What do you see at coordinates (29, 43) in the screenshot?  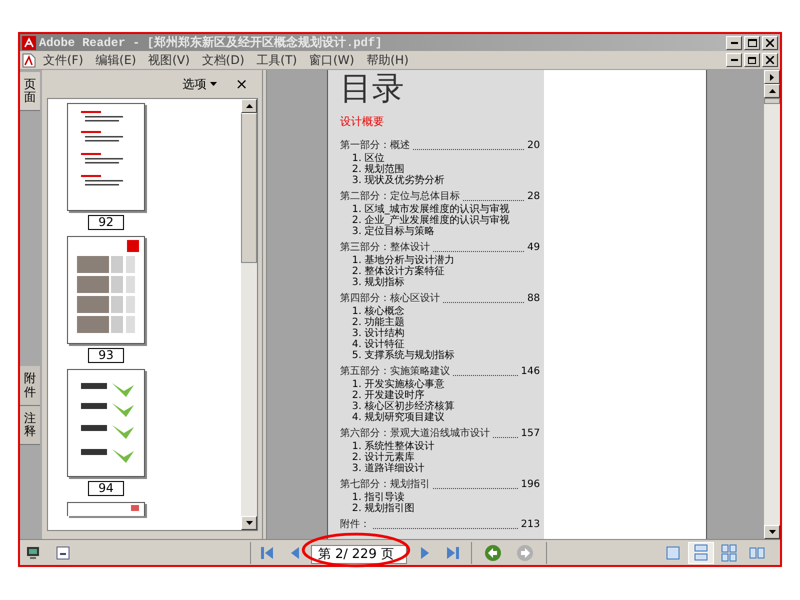 I see `app-logo-icon` at bounding box center [29, 43].